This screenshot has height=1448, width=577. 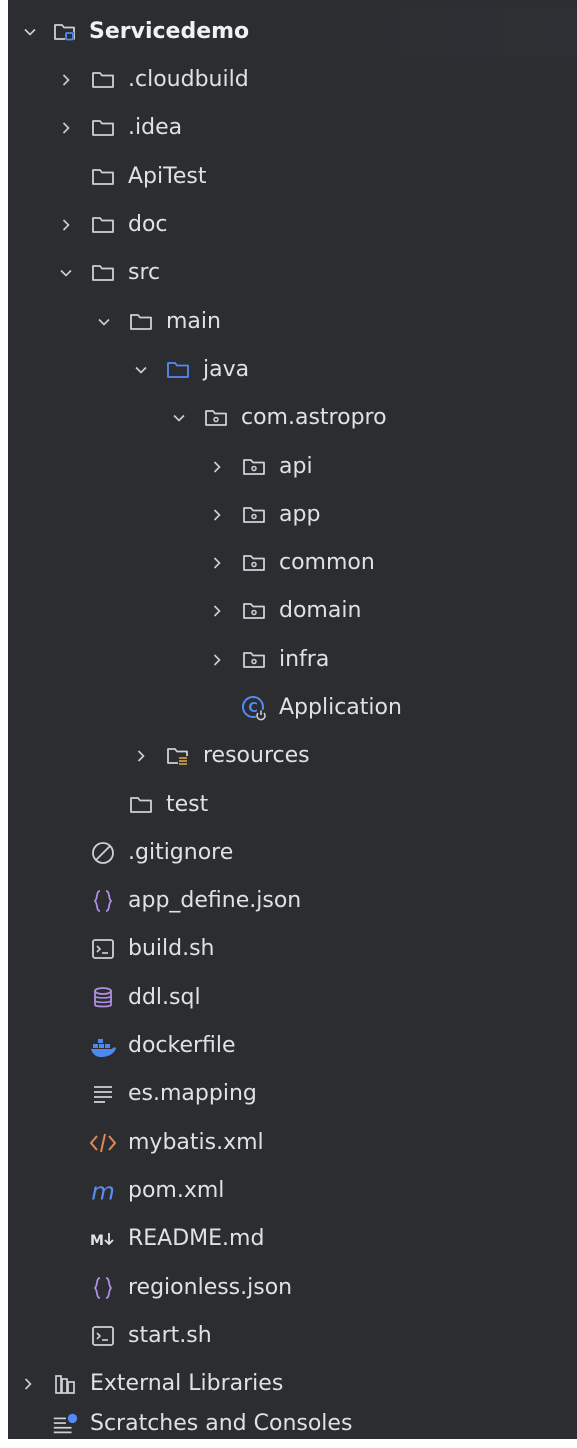 What do you see at coordinates (181, 852) in the screenshot?
I see `tree-node-label: .gitignore` at bounding box center [181, 852].